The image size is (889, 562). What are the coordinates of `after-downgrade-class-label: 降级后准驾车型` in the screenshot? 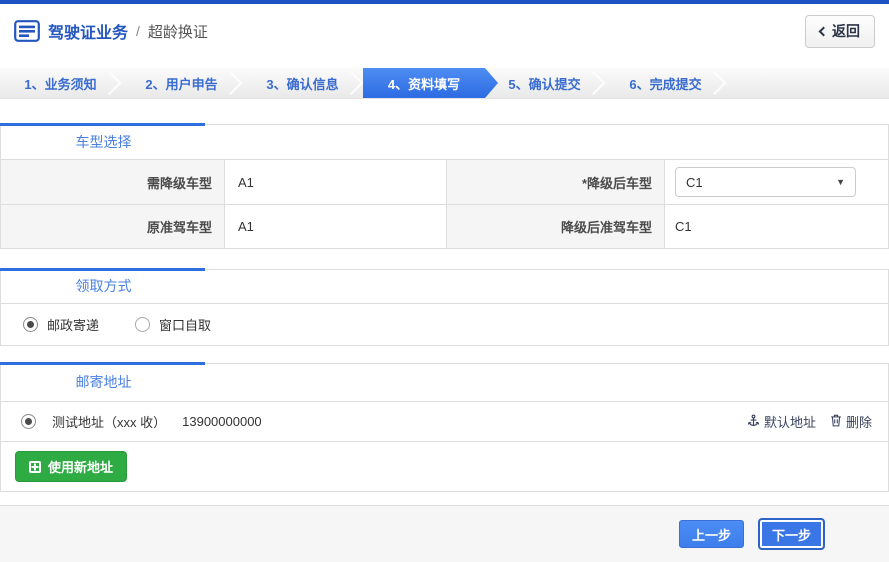 It's located at (555, 226).